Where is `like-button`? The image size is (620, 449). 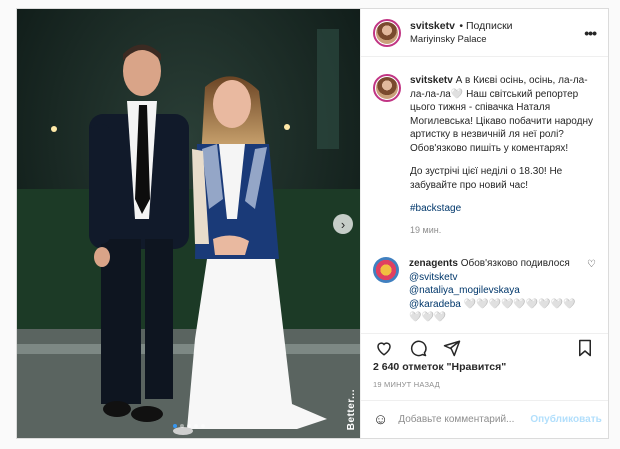
like-button is located at coordinates (384, 348).